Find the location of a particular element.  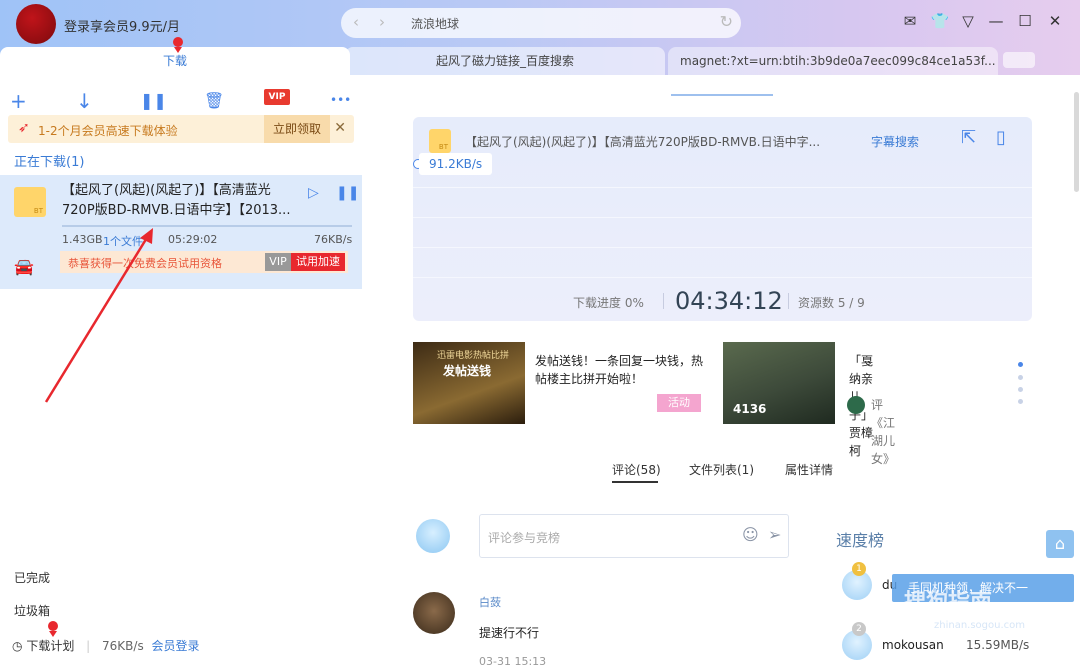

comment-placeholder: 评论参与竞榜 is located at coordinates (524, 538).